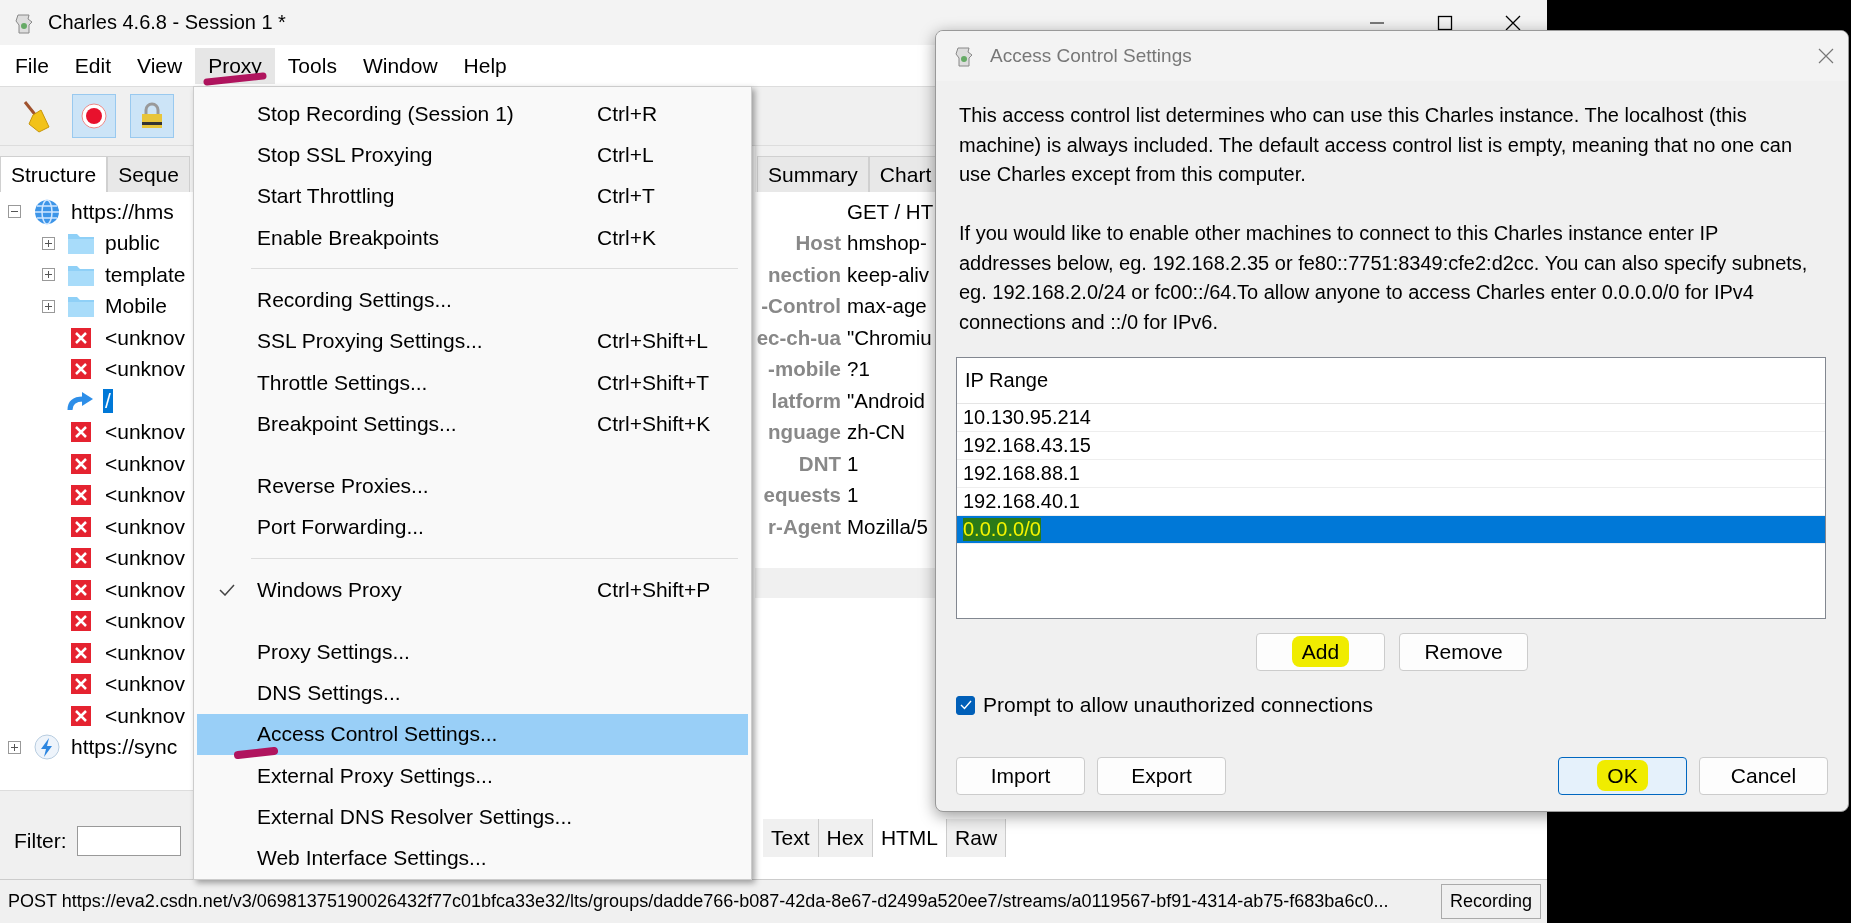 The width and height of the screenshot is (1851, 923). What do you see at coordinates (1763, 776) in the screenshot?
I see `button: Cancel` at bounding box center [1763, 776].